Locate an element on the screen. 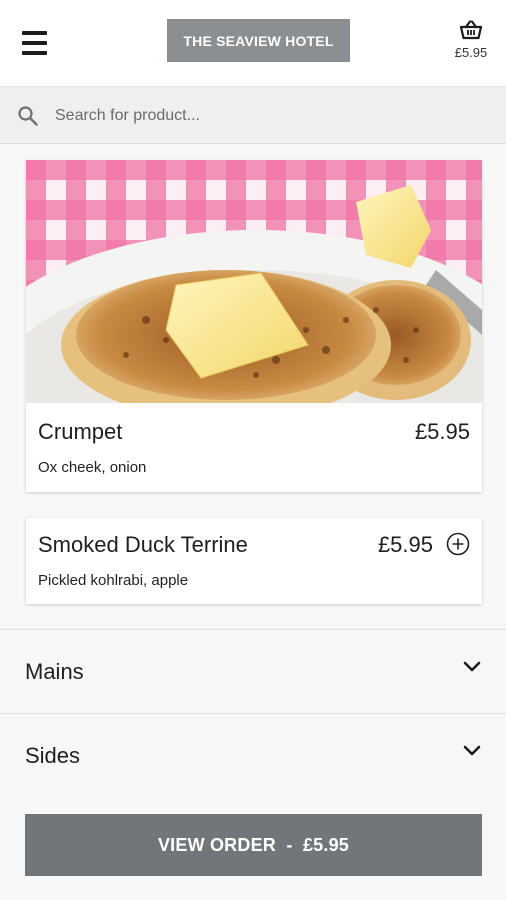 The width and height of the screenshot is (506, 900). hotel-logo-text: THE SEAVIEW HOTEL is located at coordinates (258, 40).